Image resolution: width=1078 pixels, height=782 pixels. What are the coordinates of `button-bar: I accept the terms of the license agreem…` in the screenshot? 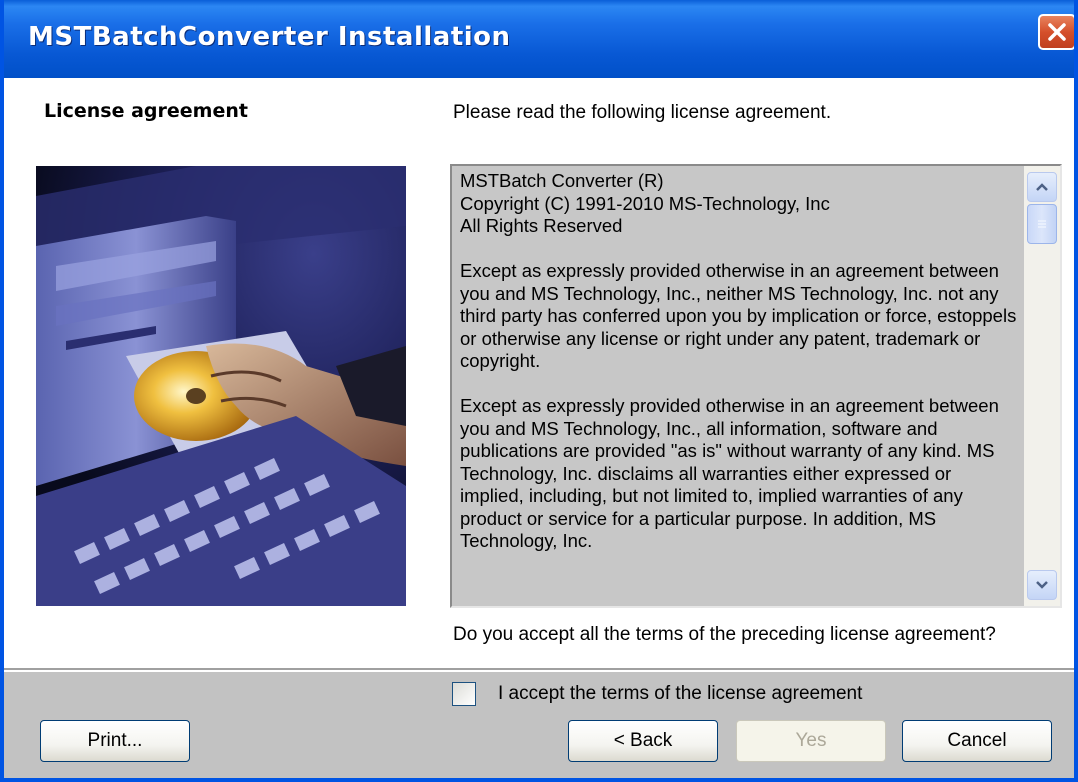 It's located at (539, 724).